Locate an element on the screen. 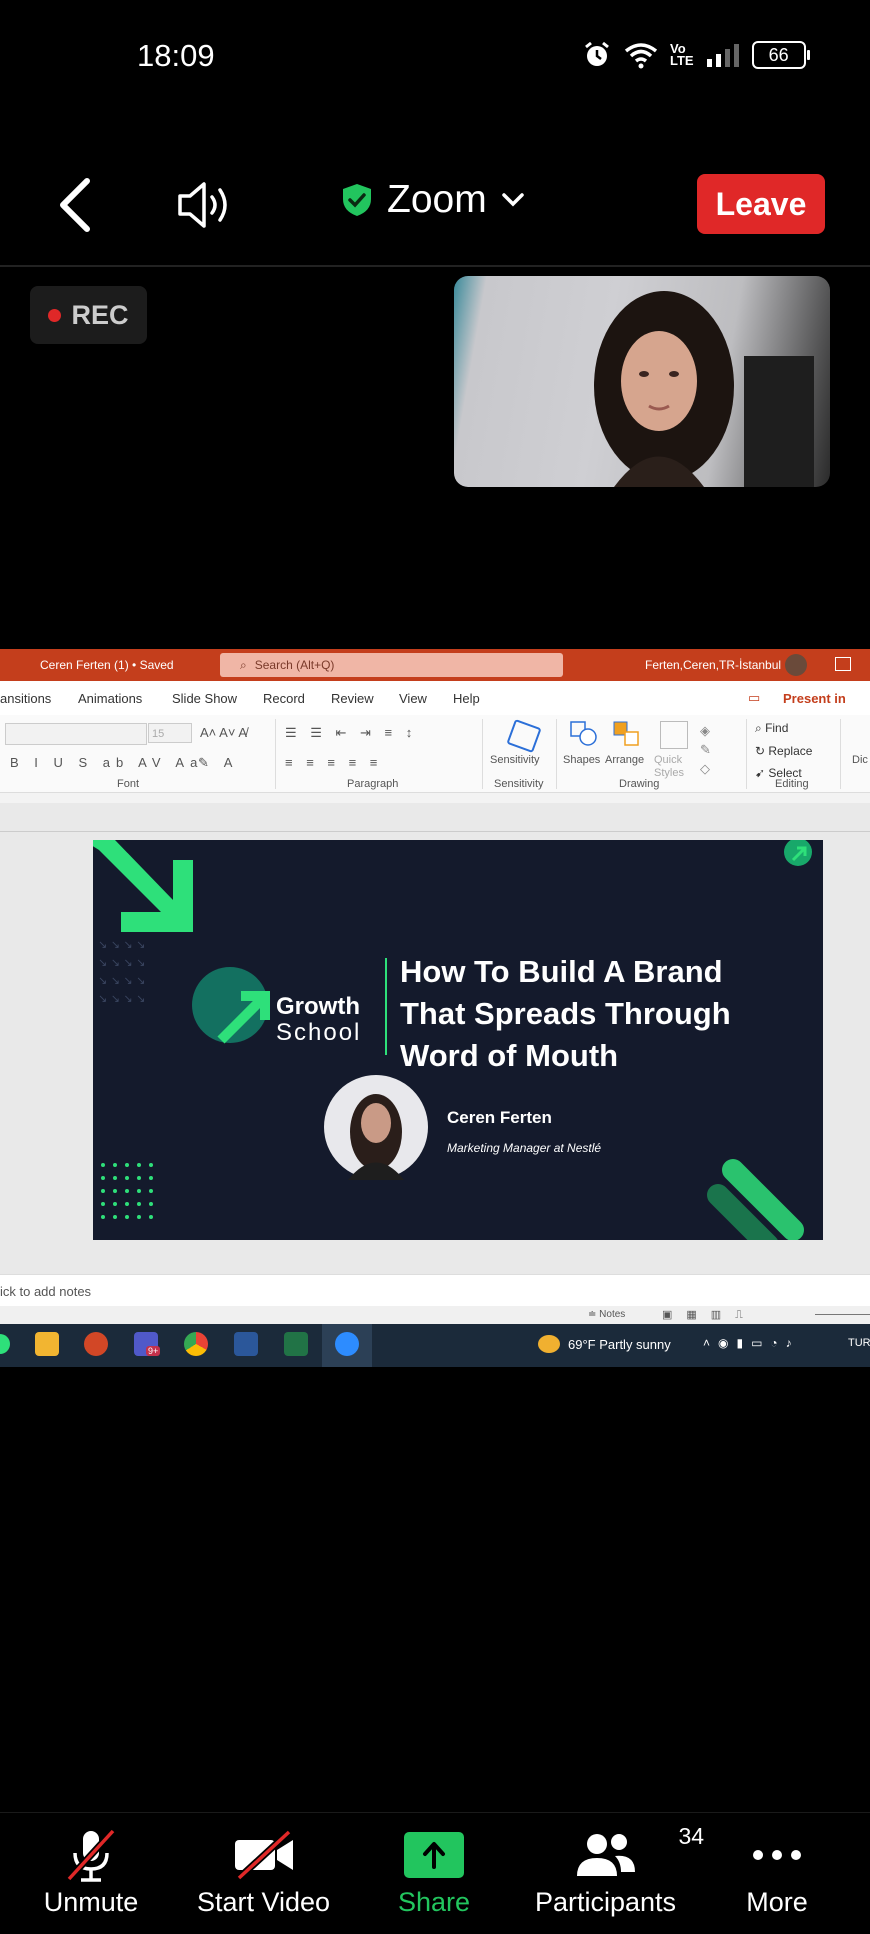  dictate-button-label: Dic is located at coordinates (860, 760).